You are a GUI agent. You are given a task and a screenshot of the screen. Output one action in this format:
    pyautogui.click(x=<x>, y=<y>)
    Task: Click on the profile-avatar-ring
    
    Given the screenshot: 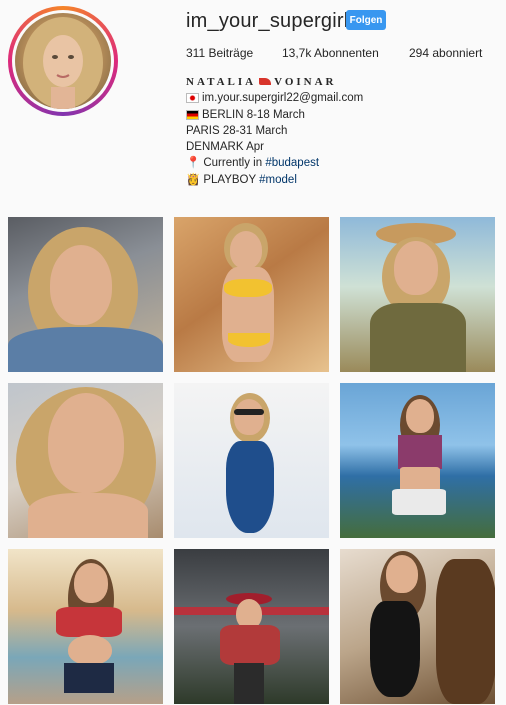 What is the action you would take?
    pyautogui.click(x=63, y=61)
    